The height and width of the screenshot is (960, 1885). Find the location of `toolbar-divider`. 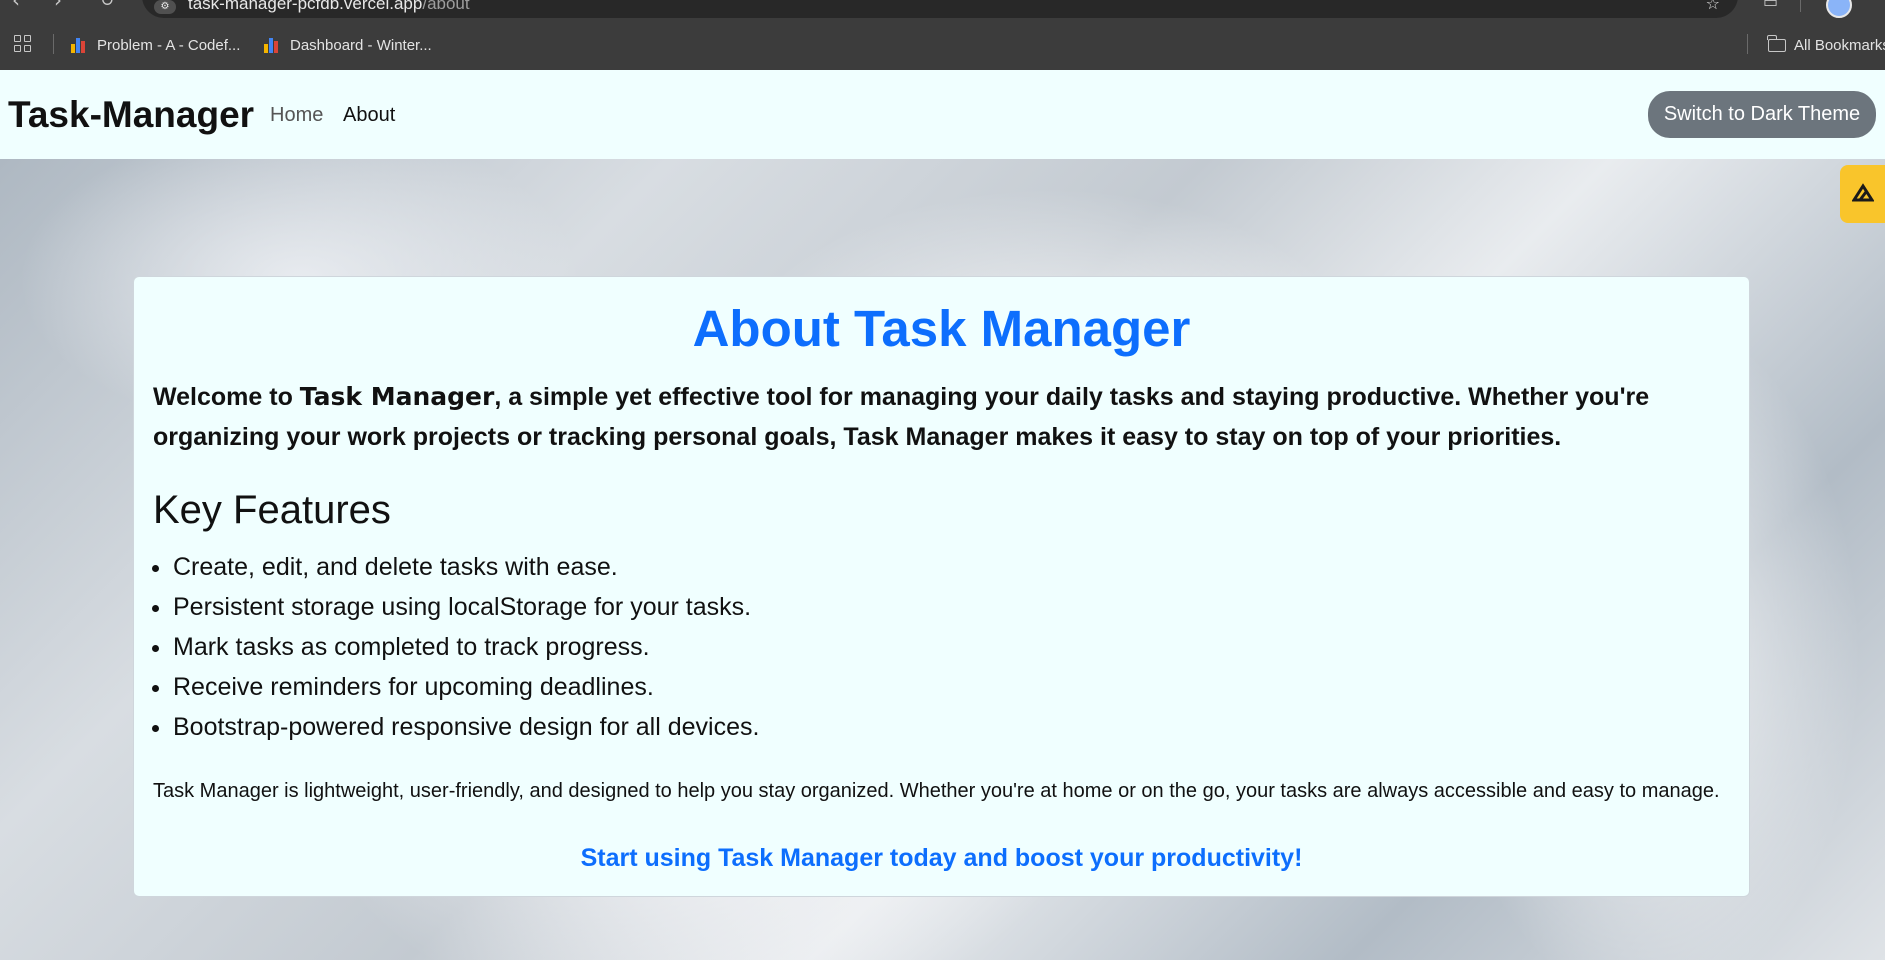

toolbar-divider is located at coordinates (1800, 6).